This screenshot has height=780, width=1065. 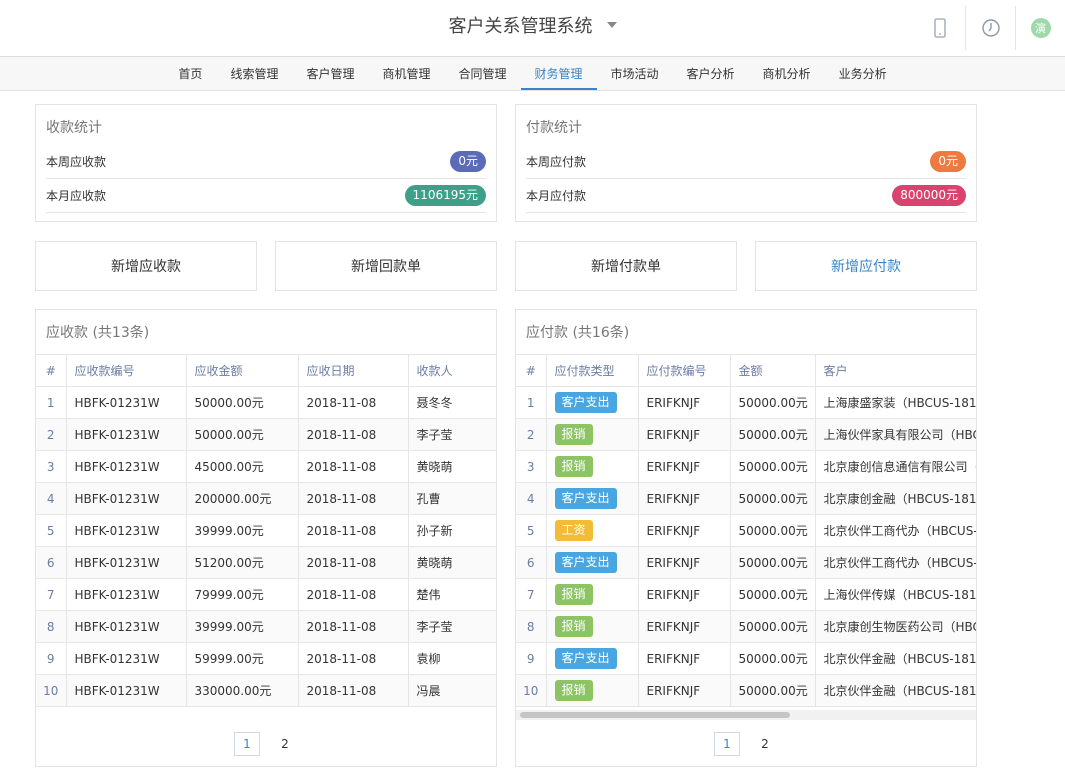 I want to click on table-cell: 2018-11-08, so click(x=353, y=530).